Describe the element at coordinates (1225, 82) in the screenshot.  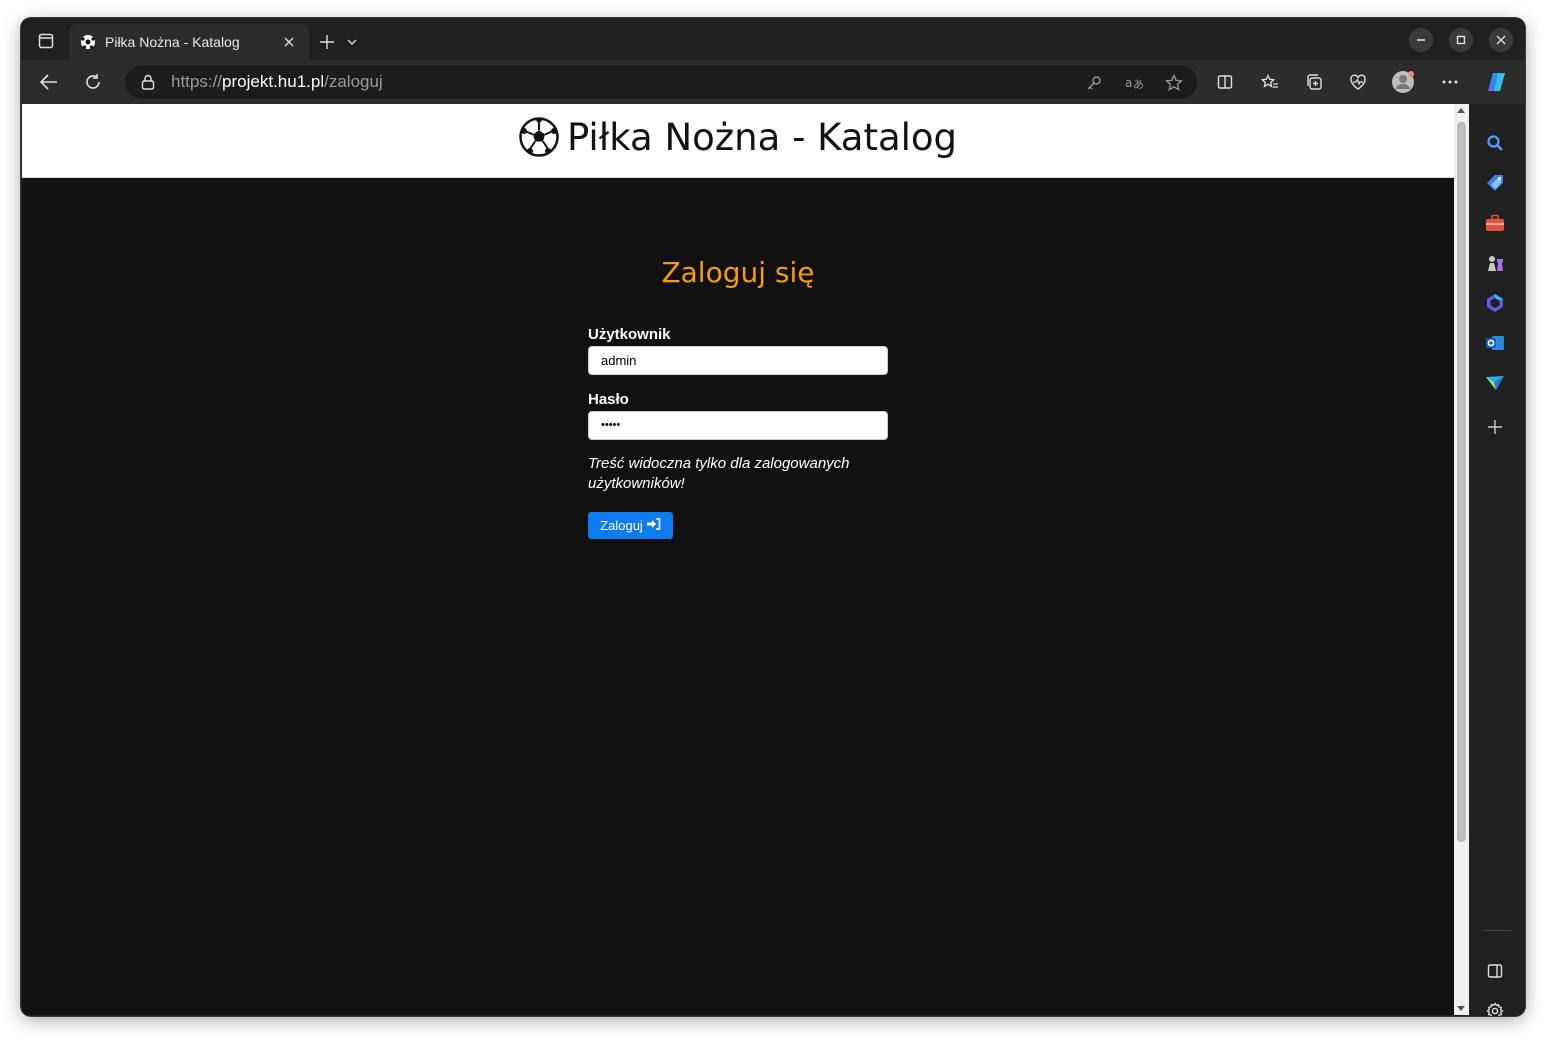
I see `split-screen-icon` at that location.